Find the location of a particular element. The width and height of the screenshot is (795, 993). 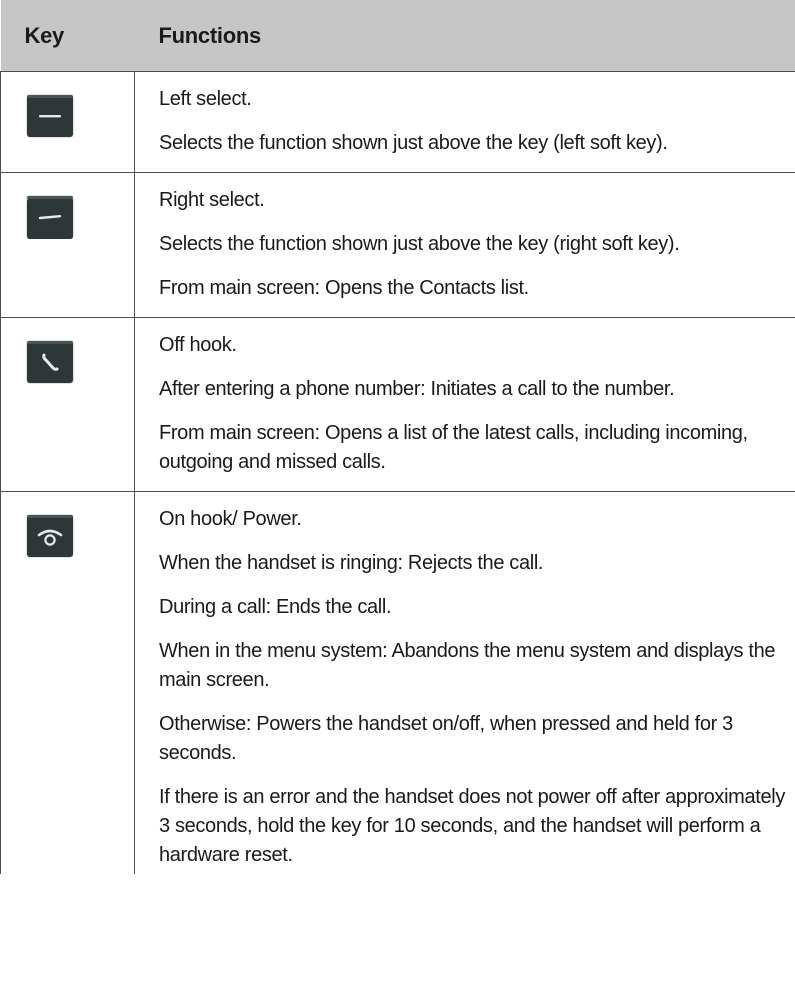

off-hook-key-icon is located at coordinates (50, 362).